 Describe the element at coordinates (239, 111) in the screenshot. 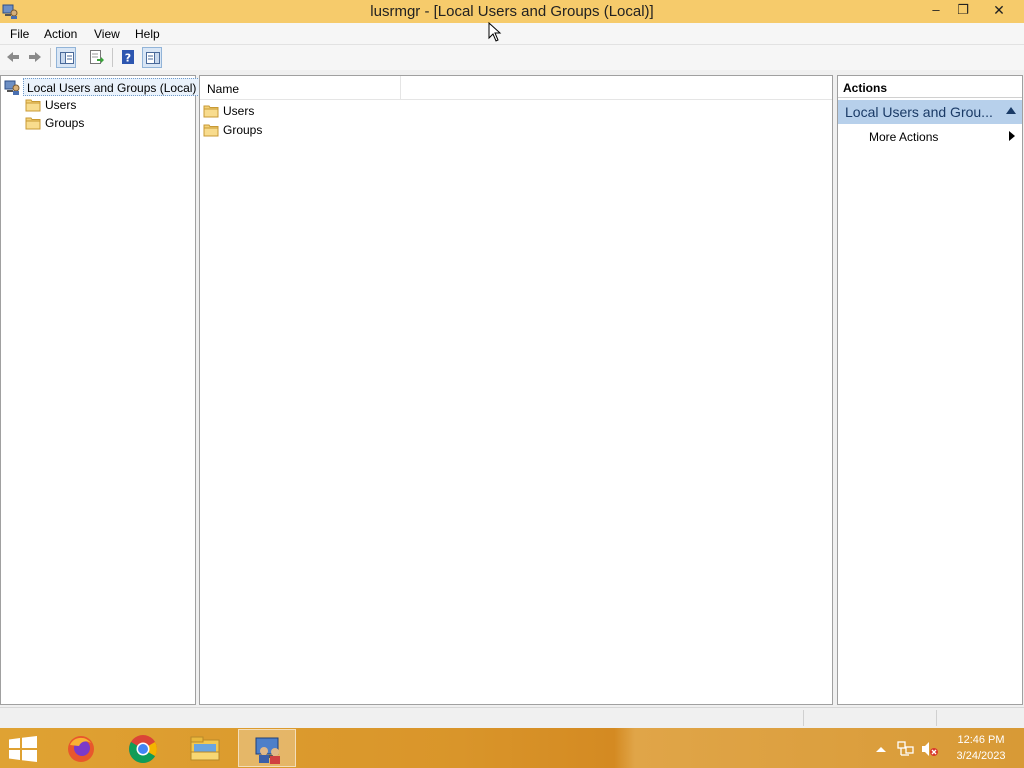

I see `list-item-label: Users` at that location.